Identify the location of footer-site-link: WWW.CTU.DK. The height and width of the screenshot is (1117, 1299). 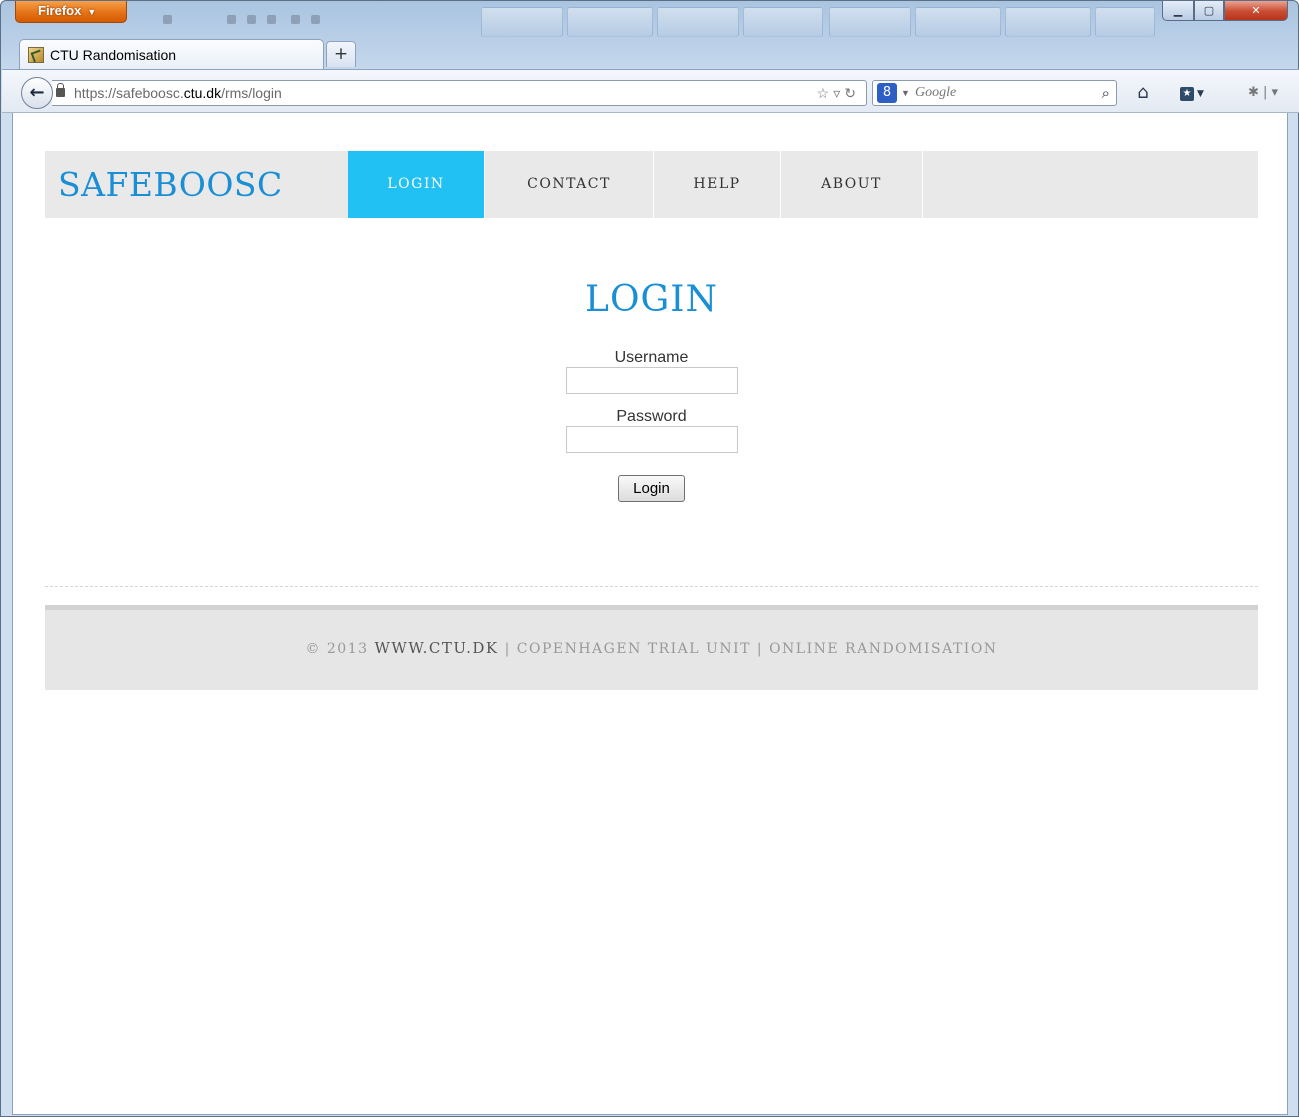
(436, 648).